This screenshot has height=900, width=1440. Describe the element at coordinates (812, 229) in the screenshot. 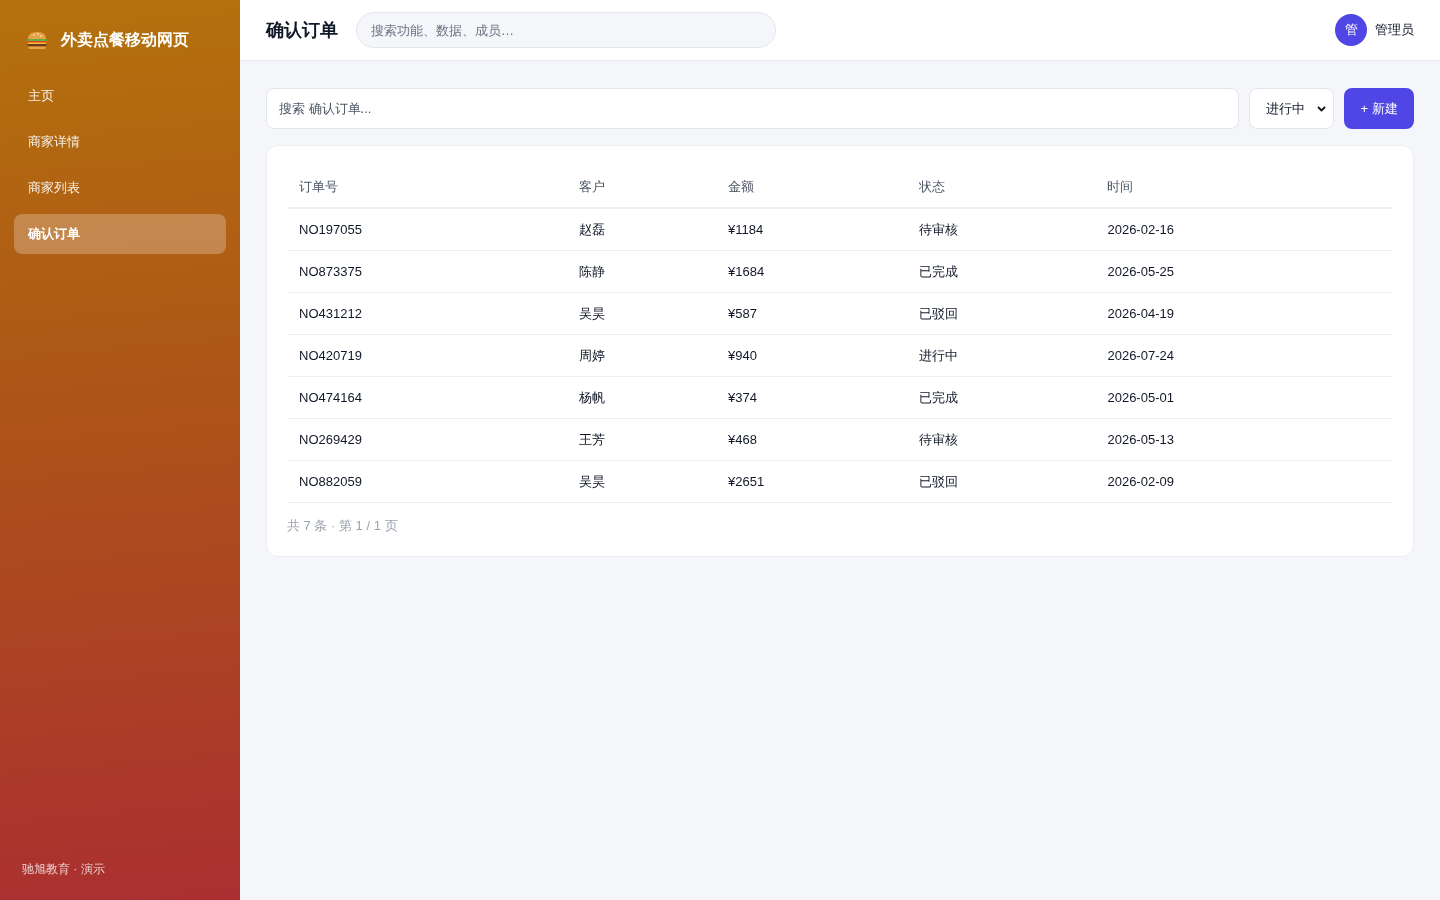

I see `table-cell: ¥1184` at that location.